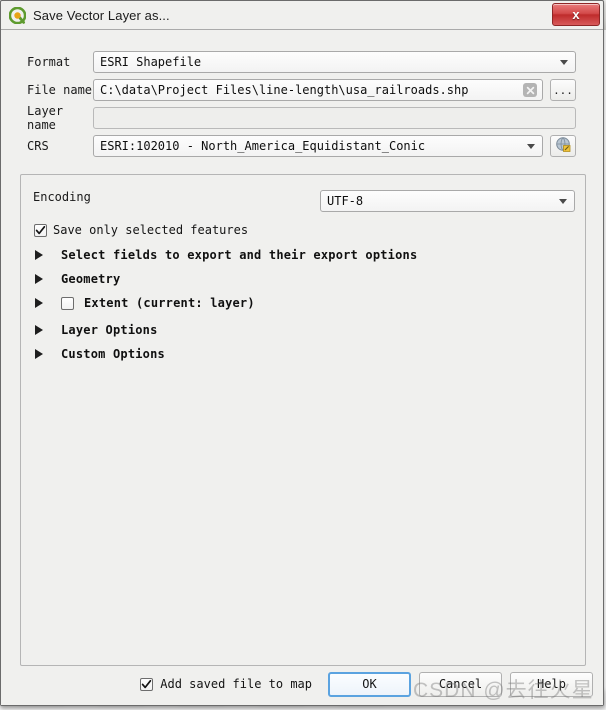 The height and width of the screenshot is (710, 606). I want to click on extent-checkbox, so click(67, 303).